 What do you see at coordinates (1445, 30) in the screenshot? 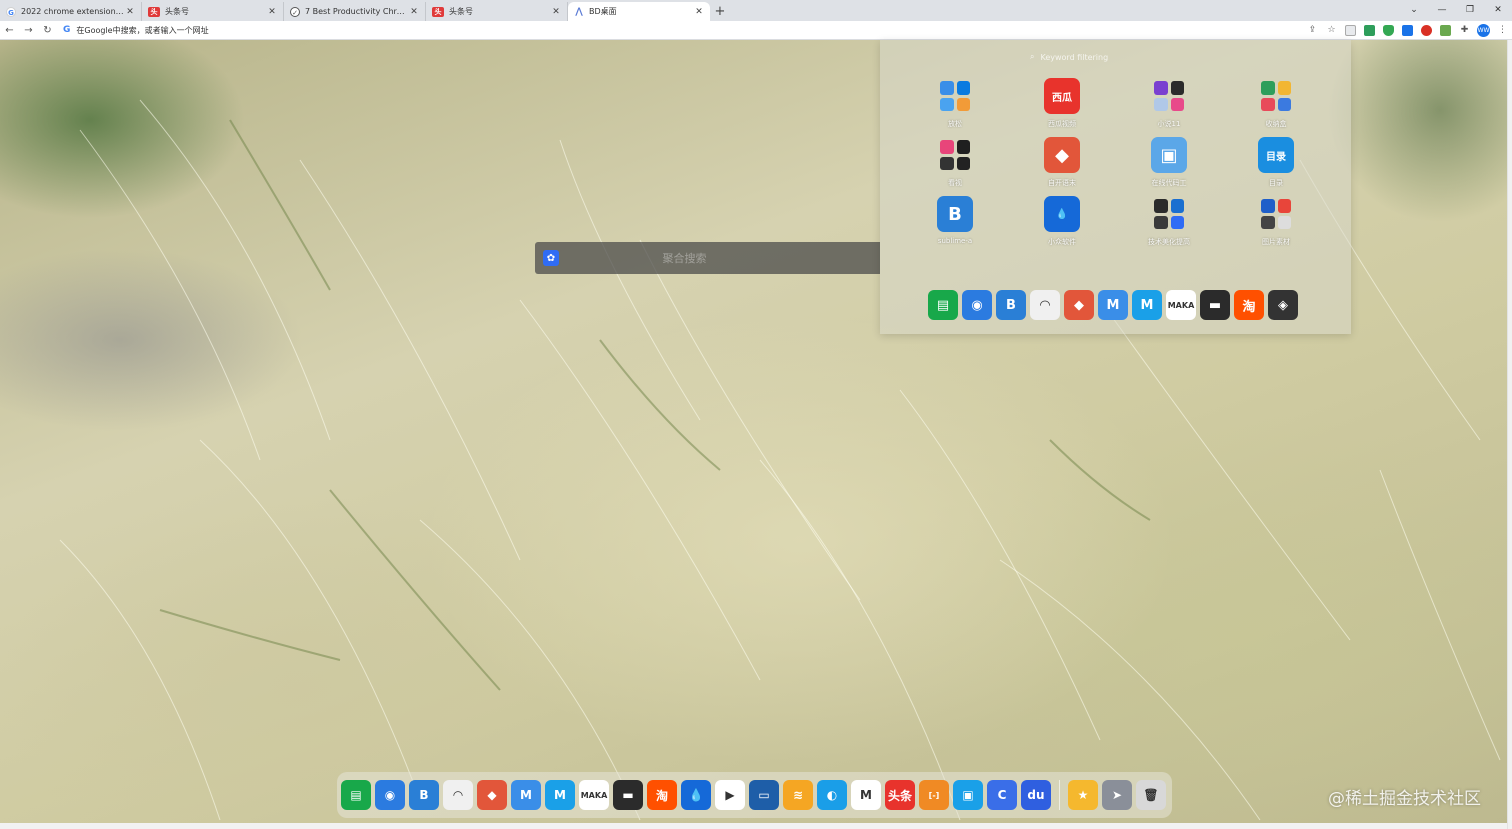
I see `download-extension-icon` at bounding box center [1445, 30].